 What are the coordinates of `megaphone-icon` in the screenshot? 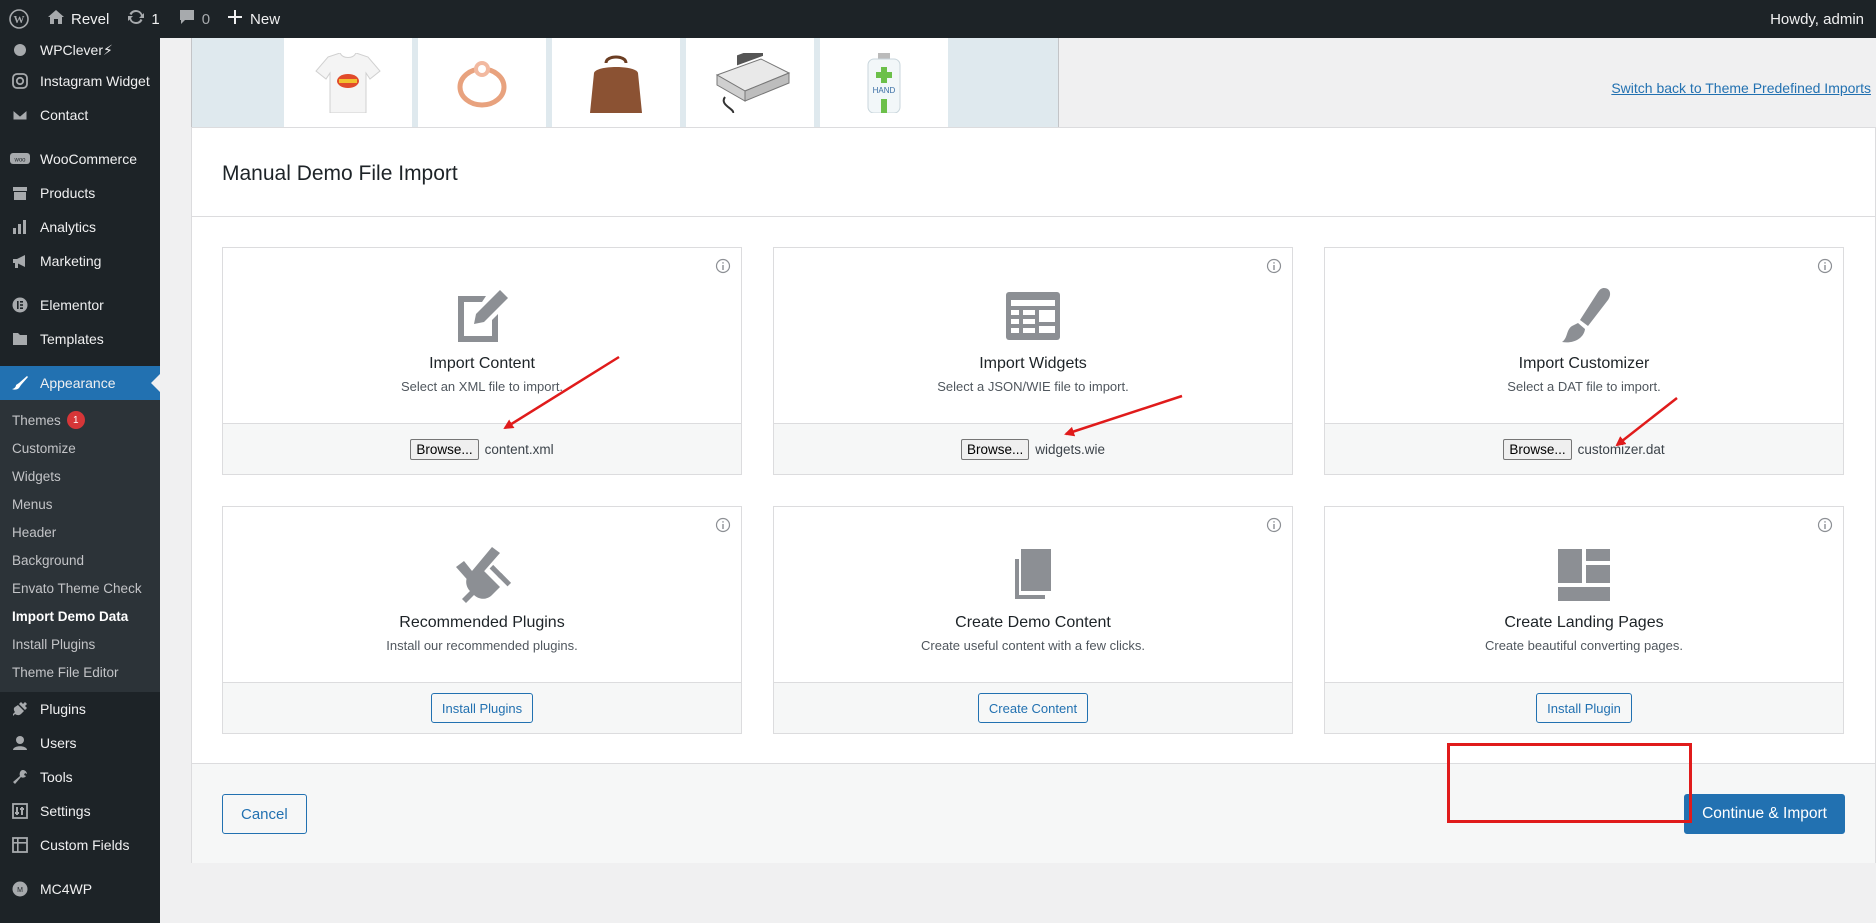 It's located at (20, 261).